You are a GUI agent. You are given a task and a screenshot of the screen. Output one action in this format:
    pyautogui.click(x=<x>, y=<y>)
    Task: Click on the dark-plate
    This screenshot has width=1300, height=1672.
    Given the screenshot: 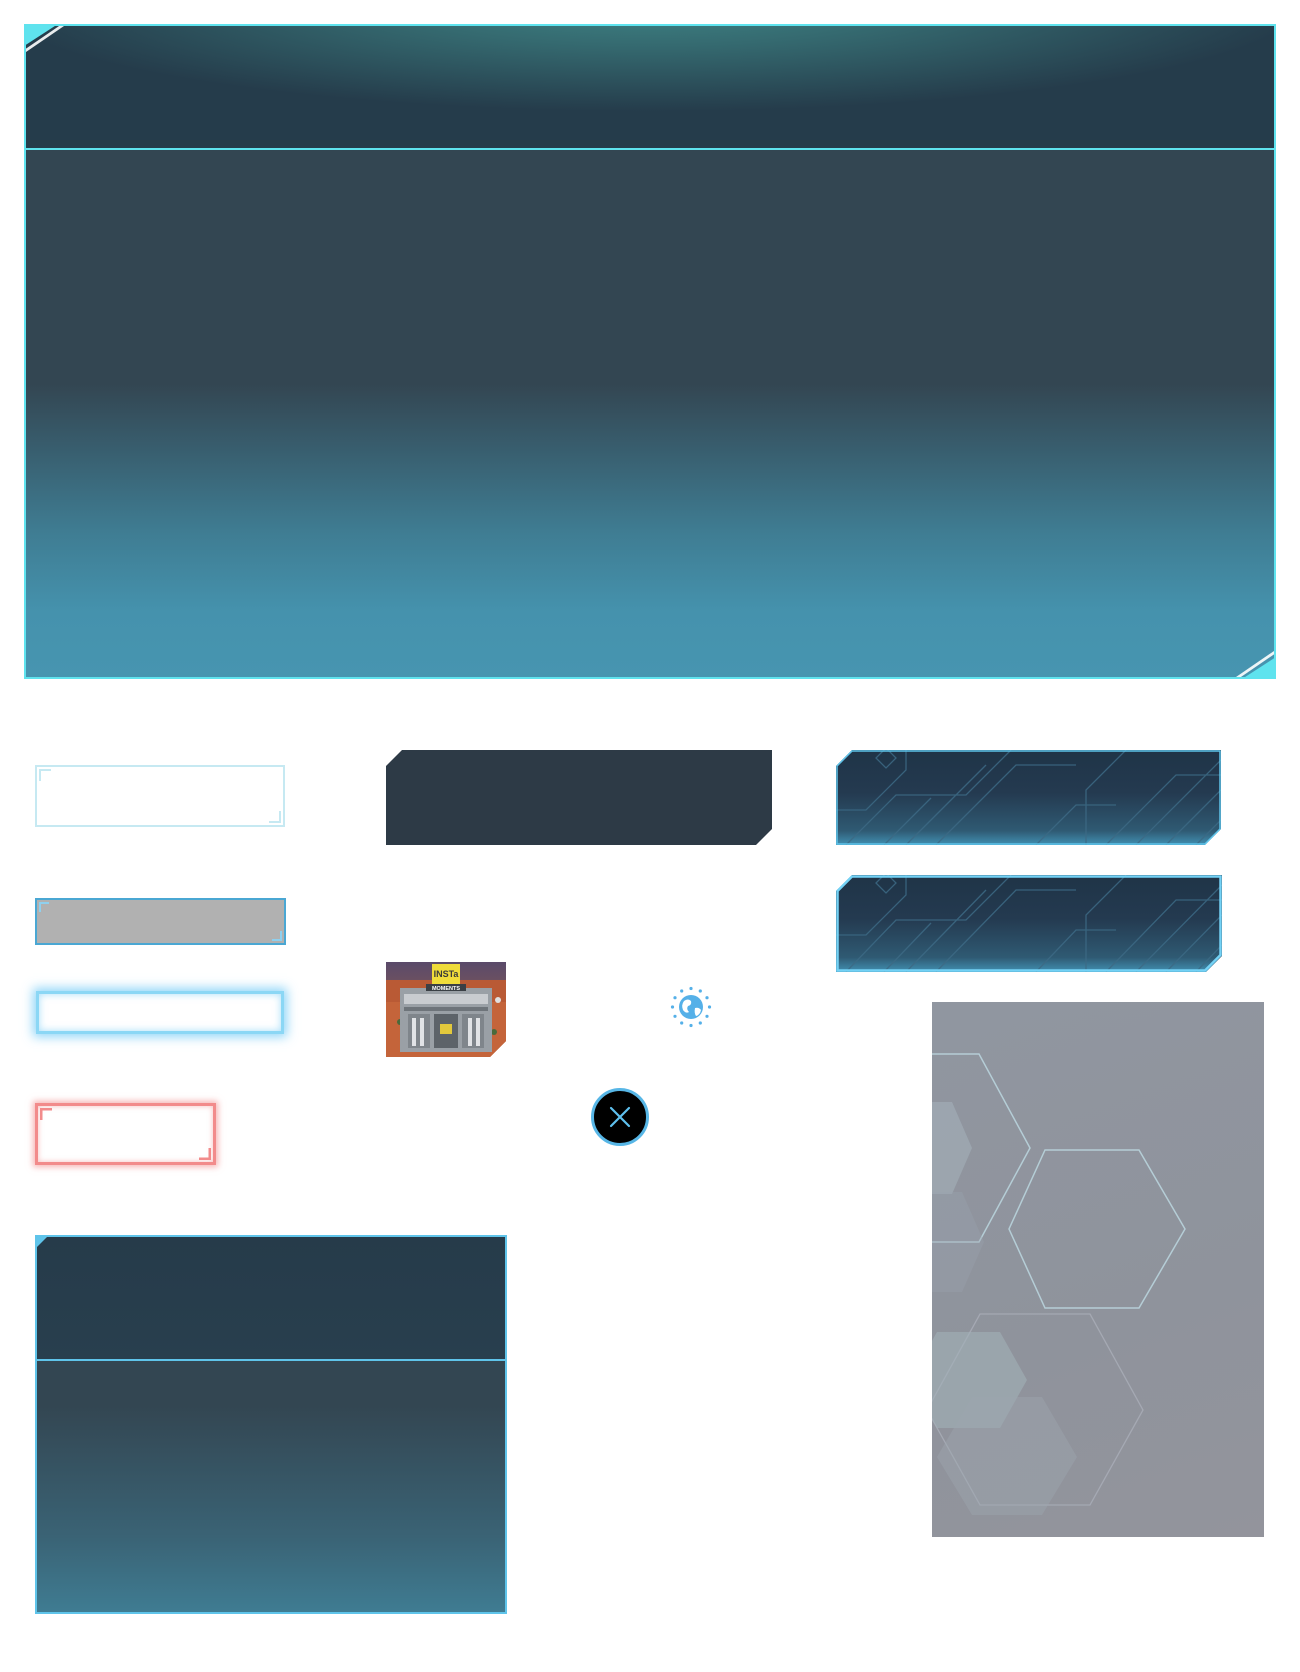 What is the action you would take?
    pyautogui.click(x=579, y=797)
    